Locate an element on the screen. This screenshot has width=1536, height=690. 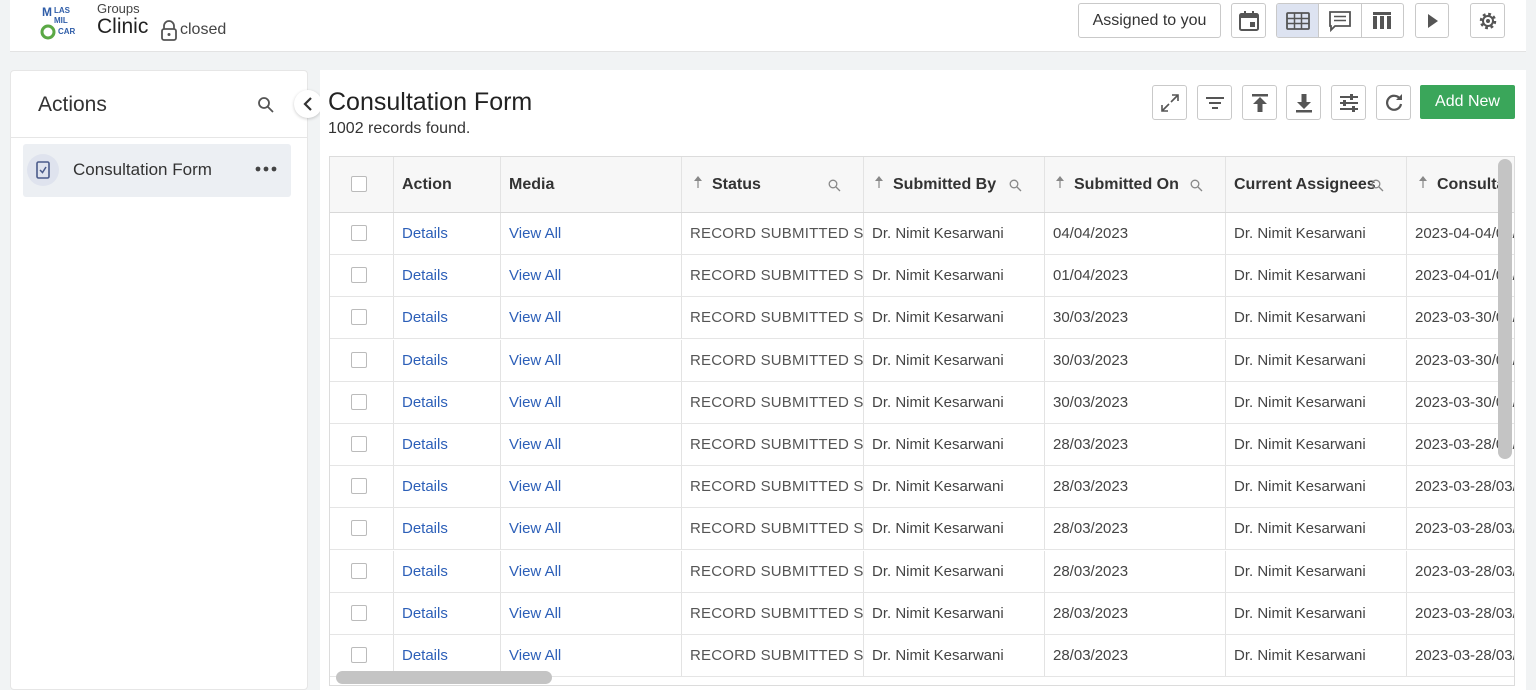
submitted-on-cell-column: 28/03/2023 is located at coordinates (1135, 444).